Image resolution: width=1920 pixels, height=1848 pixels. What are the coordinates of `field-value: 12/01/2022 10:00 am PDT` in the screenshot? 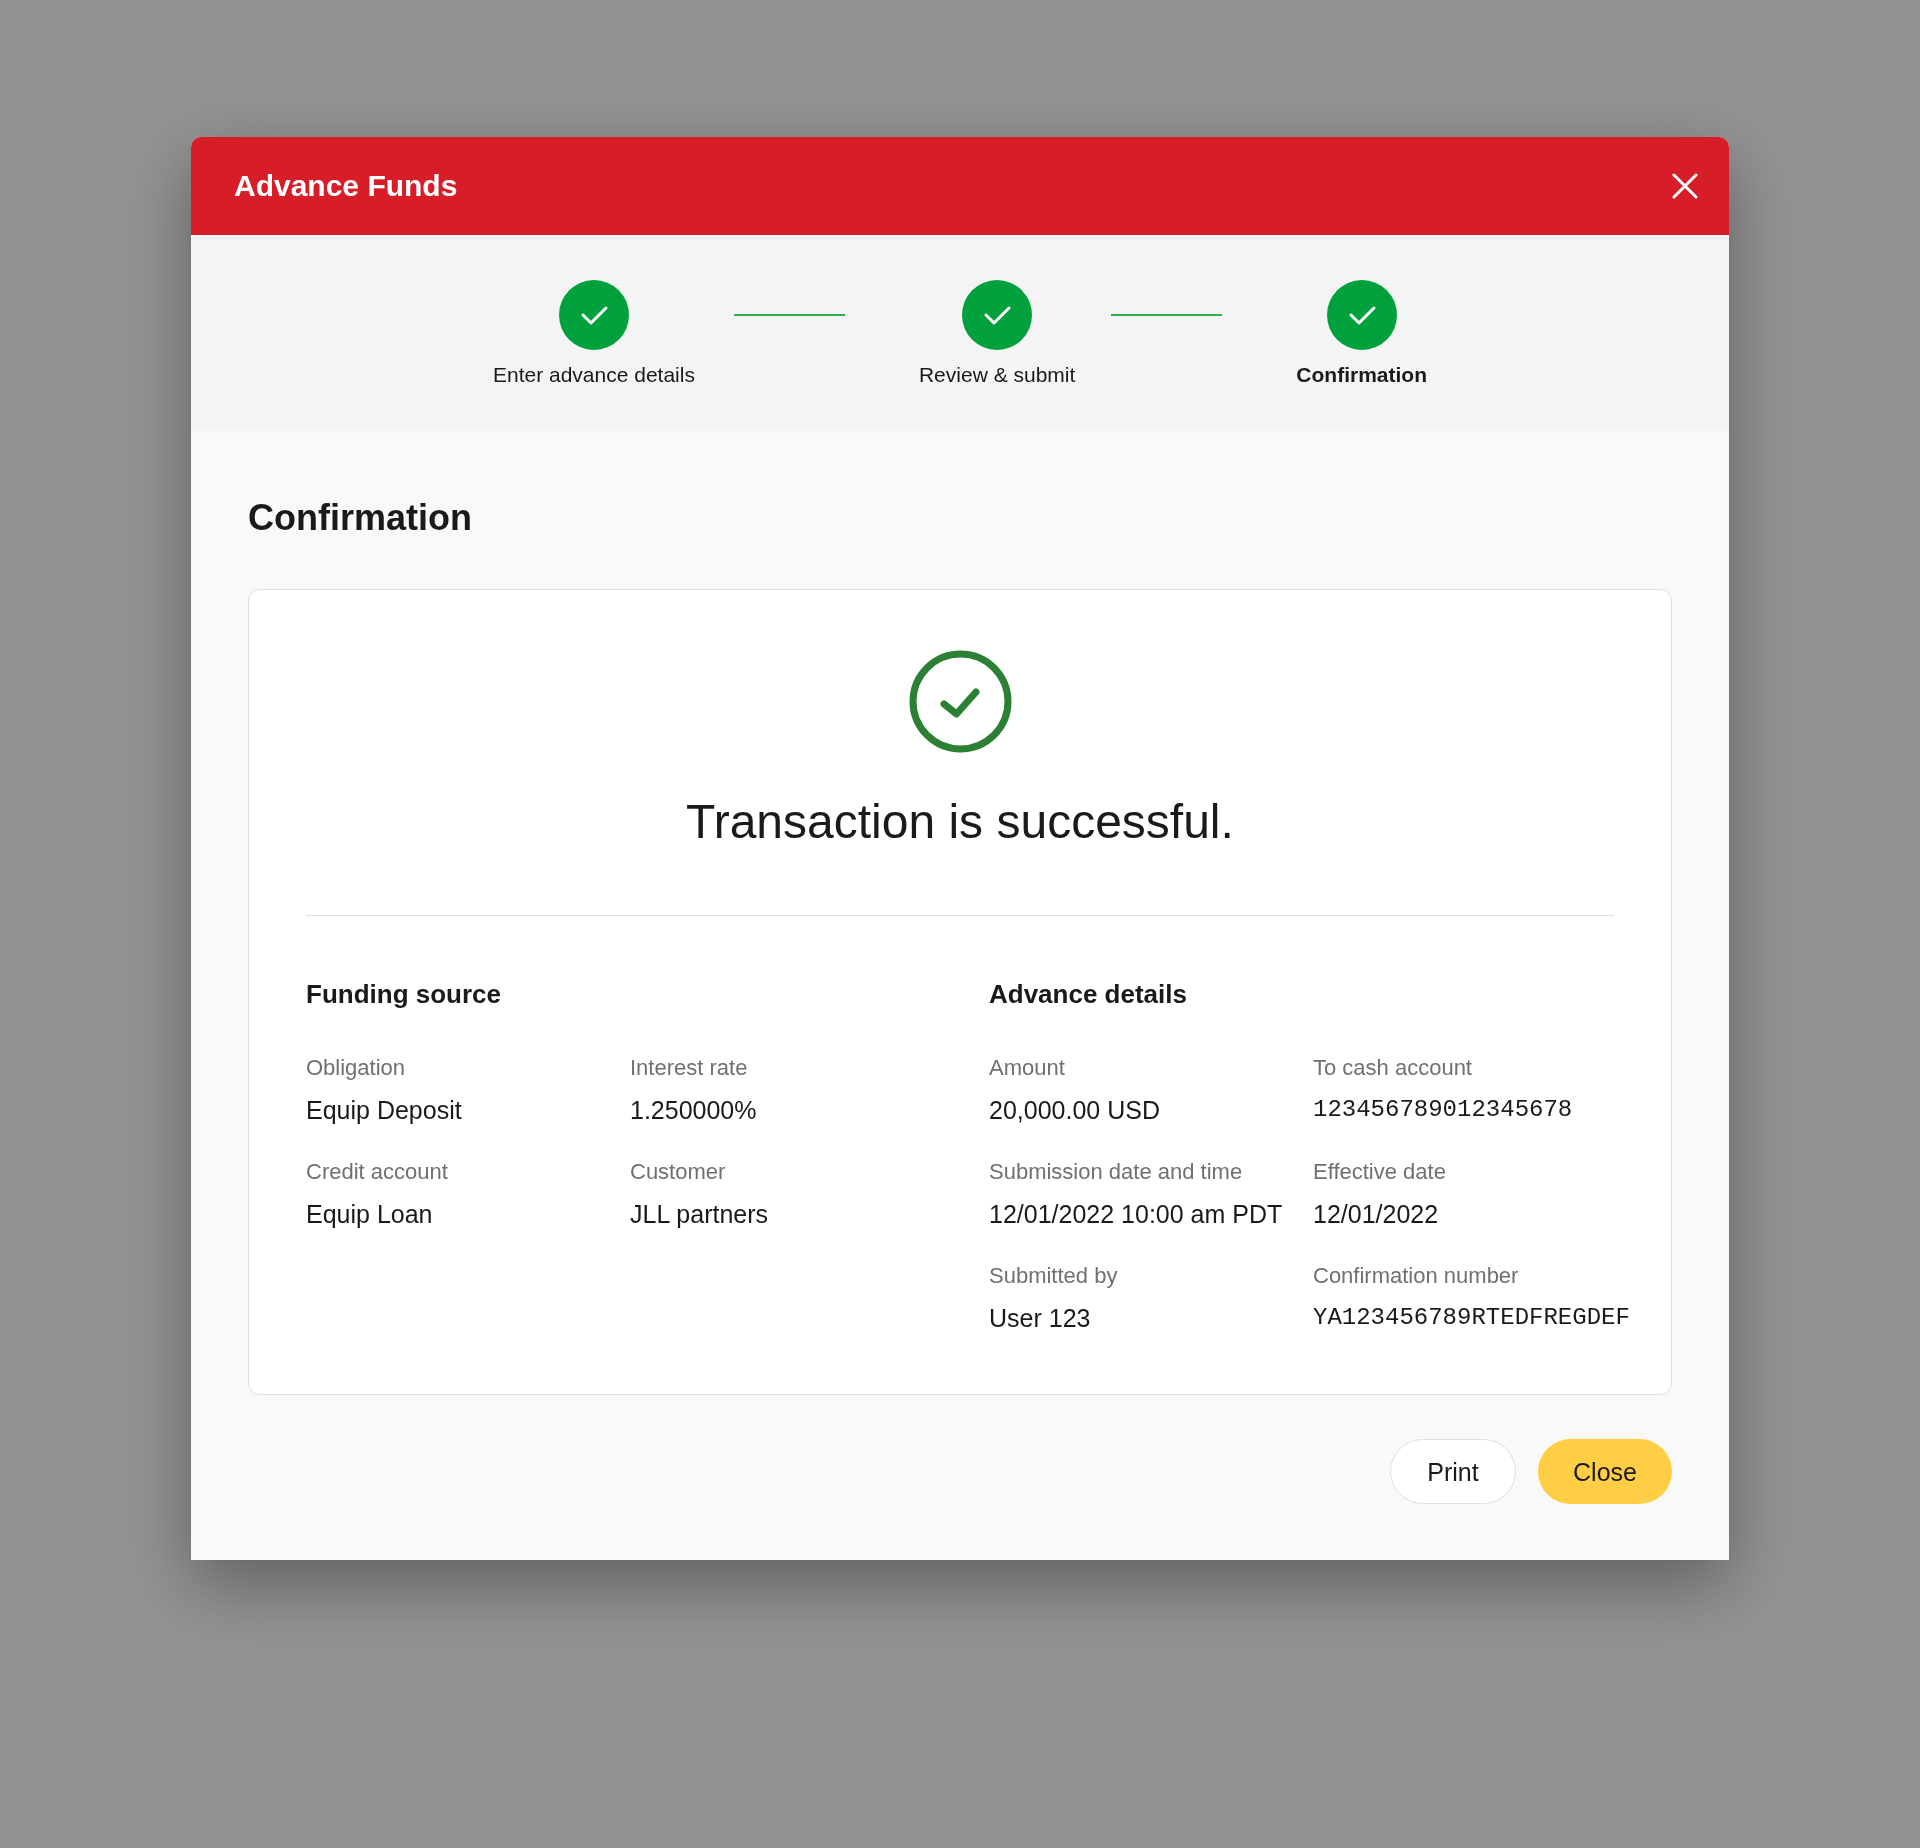 It's located at (1136, 1214).